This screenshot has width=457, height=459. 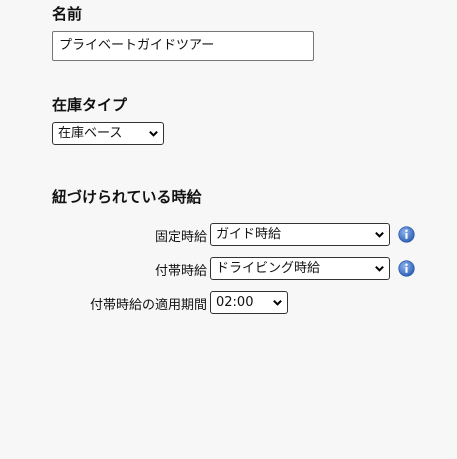 I want to click on extra-period-select: 02:00, so click(x=249, y=302).